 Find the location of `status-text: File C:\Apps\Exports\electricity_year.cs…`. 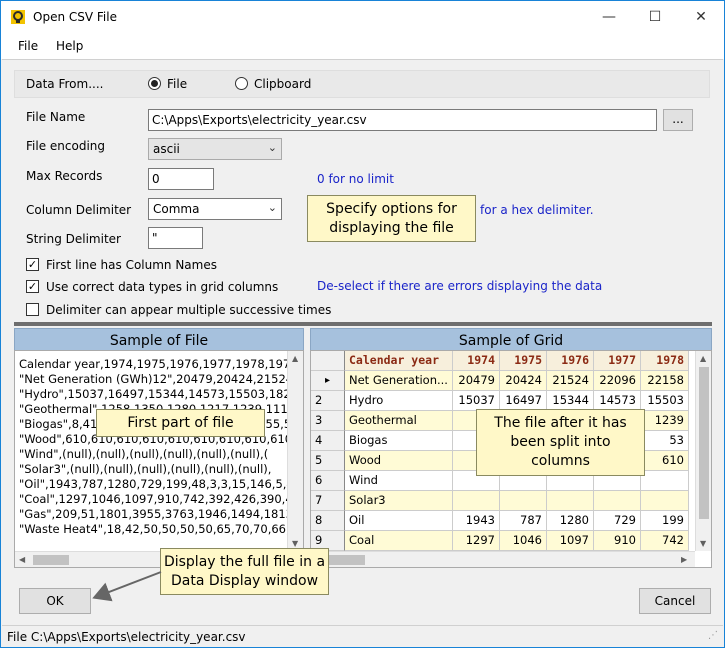

status-text: File C:\Apps\Exports\electricity_year.cs… is located at coordinates (126, 637).